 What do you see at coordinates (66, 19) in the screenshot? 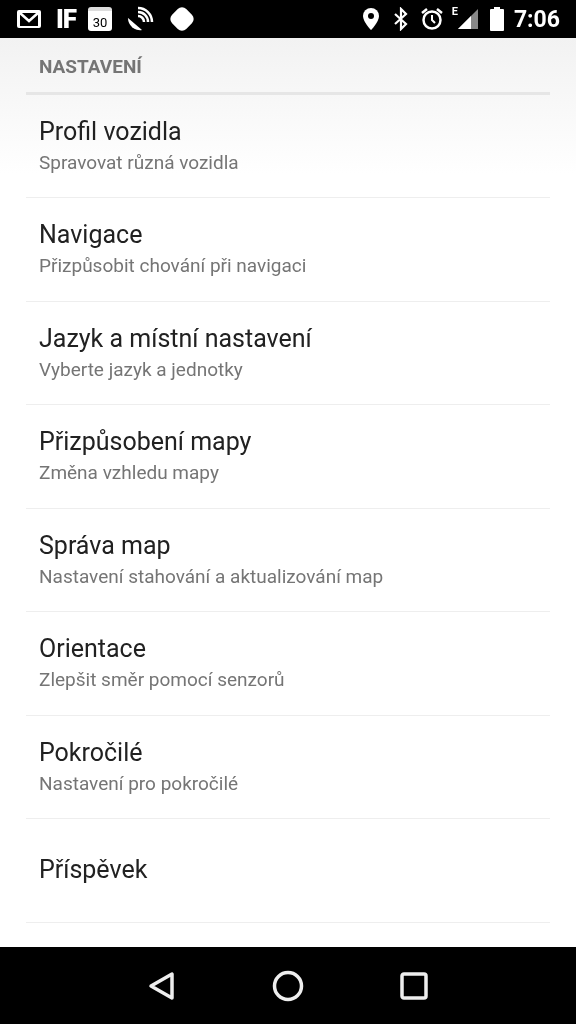
I see `app-label: IF` at bounding box center [66, 19].